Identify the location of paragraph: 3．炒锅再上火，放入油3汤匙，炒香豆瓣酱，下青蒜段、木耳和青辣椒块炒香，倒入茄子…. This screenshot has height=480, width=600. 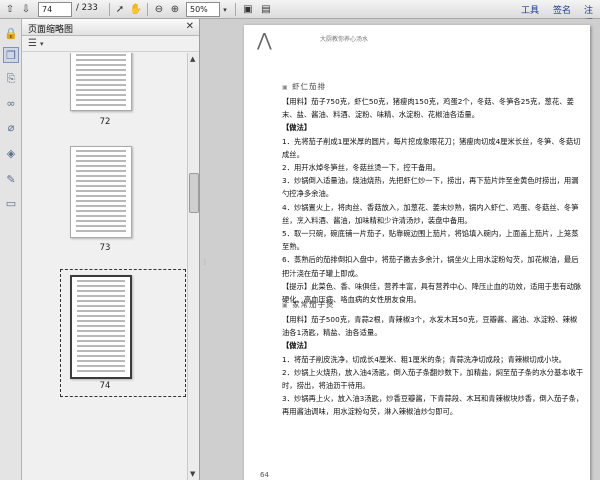
(433, 405).